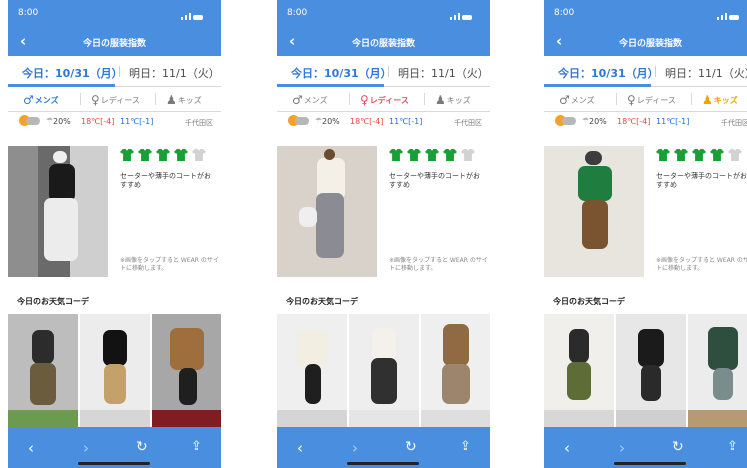  Describe the element at coordinates (701, 155) in the screenshot. I see `shirt-index` at that location.